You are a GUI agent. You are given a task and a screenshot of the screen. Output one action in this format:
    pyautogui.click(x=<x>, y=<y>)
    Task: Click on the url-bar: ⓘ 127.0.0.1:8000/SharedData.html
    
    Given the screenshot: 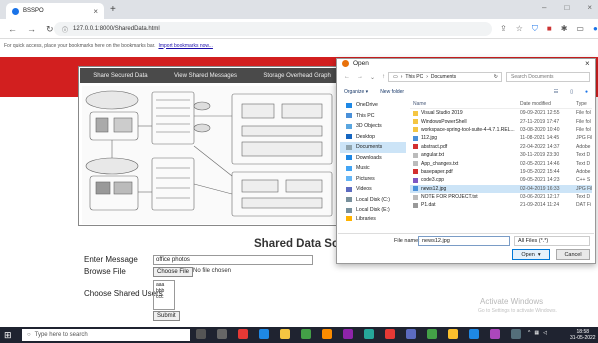 What is the action you would take?
    pyautogui.click(x=273, y=29)
    